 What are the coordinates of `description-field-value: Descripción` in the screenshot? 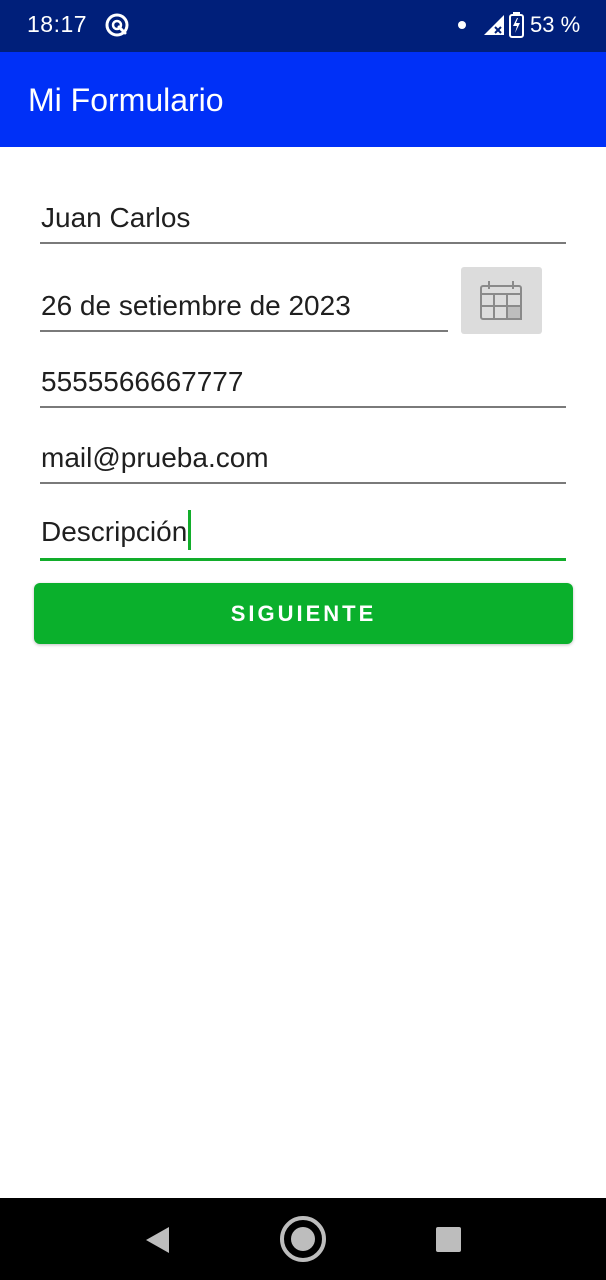 It's located at (116, 530).